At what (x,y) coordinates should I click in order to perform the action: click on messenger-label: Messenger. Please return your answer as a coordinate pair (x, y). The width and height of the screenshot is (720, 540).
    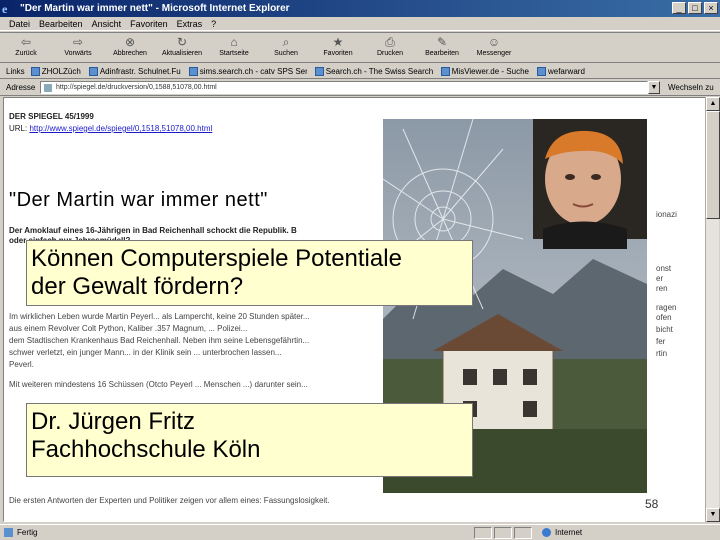
    Looking at the image, I should click on (494, 53).